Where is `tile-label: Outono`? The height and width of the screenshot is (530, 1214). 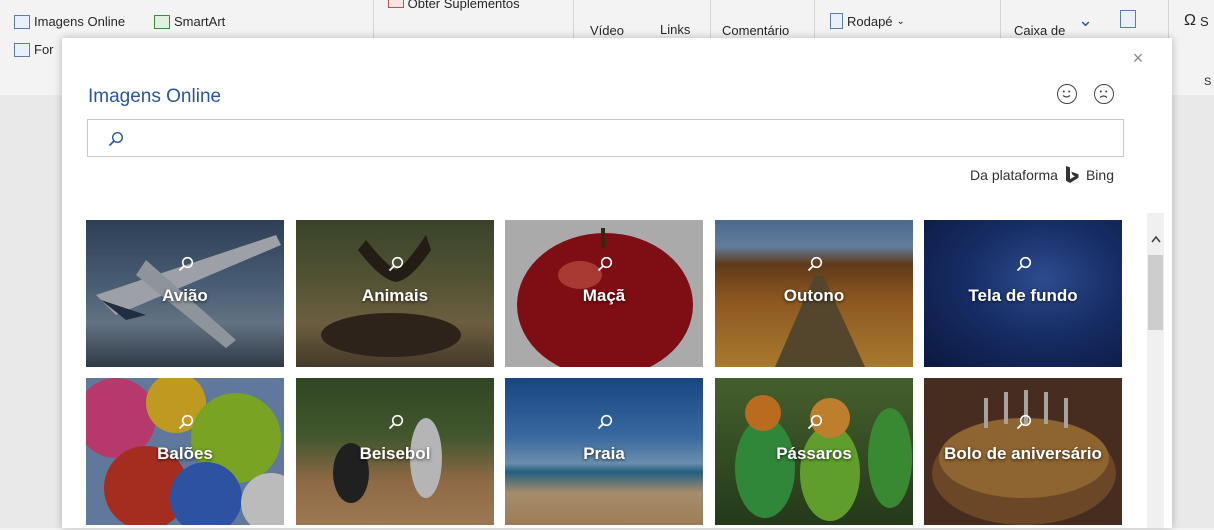 tile-label: Outono is located at coordinates (814, 295).